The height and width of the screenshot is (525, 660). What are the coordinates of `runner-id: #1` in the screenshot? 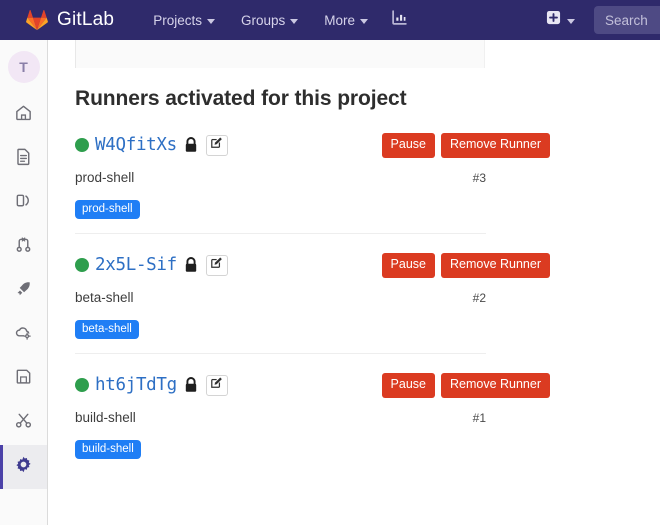 It's located at (479, 418).